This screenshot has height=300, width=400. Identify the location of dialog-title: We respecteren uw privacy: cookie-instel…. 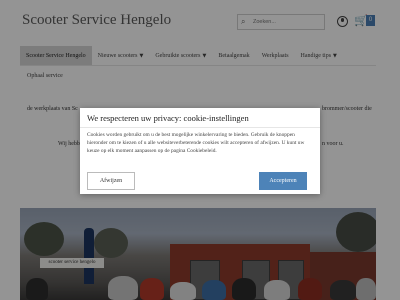
(200, 118).